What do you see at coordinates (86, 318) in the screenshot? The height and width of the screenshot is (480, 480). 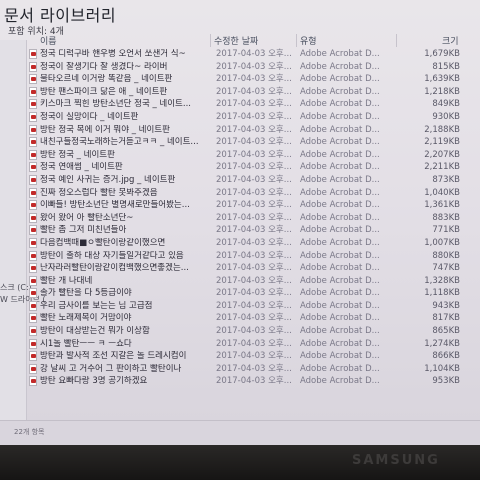 I see `file-name: 빨탄 노래제목이 거맘이야` at bounding box center [86, 318].